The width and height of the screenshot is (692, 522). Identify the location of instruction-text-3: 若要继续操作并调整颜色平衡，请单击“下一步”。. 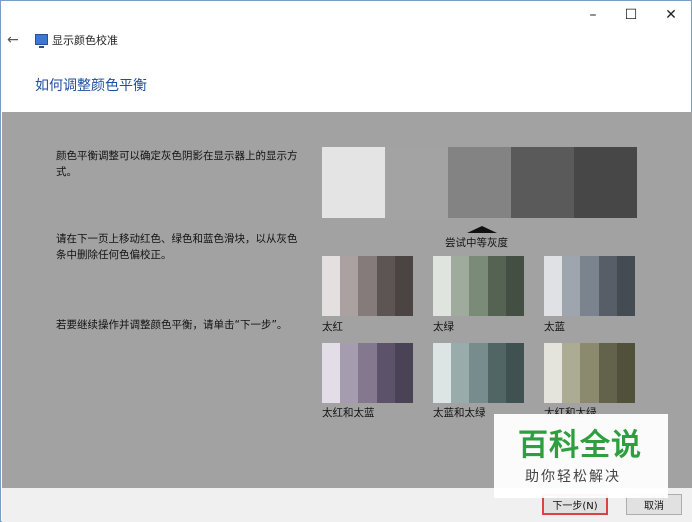
(172, 325).